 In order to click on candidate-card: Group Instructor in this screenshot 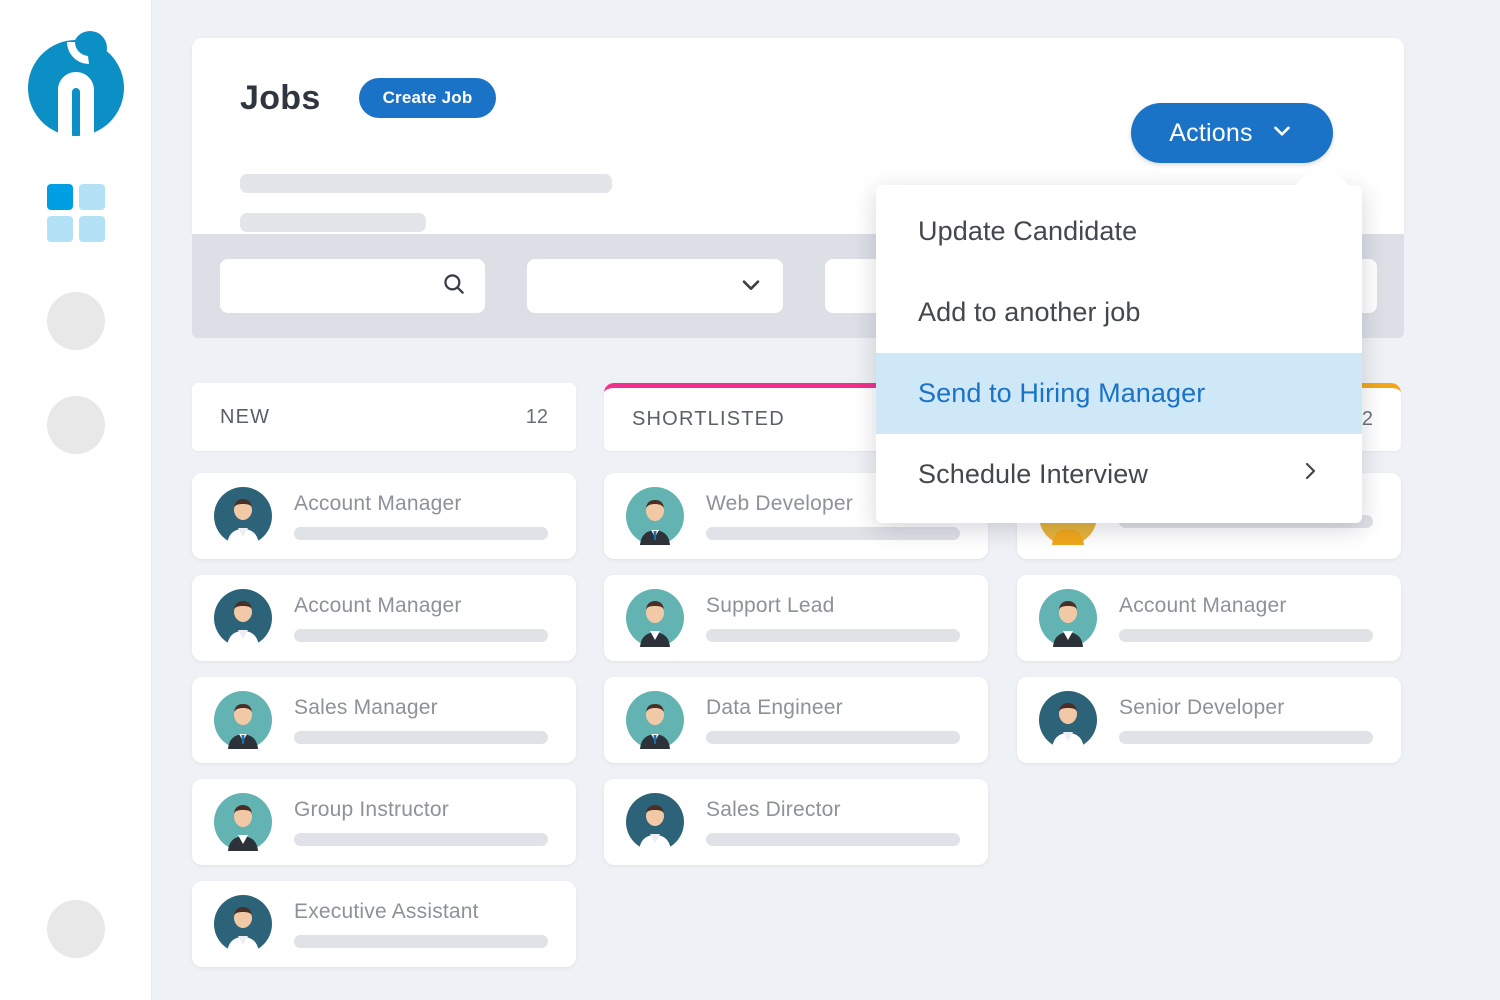, I will do `click(384, 822)`.